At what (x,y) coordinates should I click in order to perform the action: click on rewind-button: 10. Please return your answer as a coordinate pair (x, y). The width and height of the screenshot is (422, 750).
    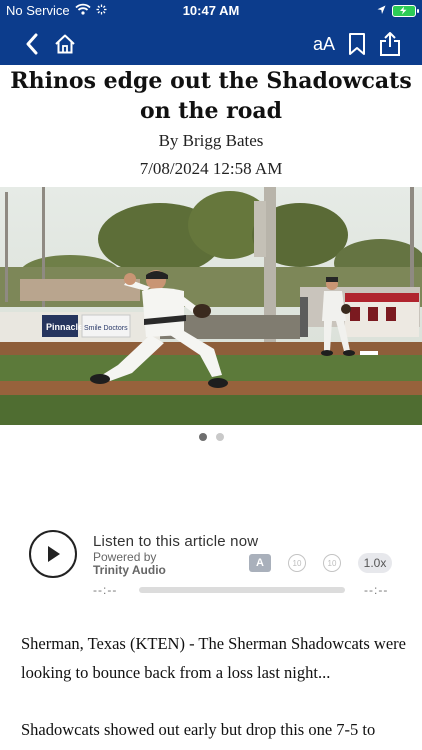
    Looking at the image, I should click on (297, 563).